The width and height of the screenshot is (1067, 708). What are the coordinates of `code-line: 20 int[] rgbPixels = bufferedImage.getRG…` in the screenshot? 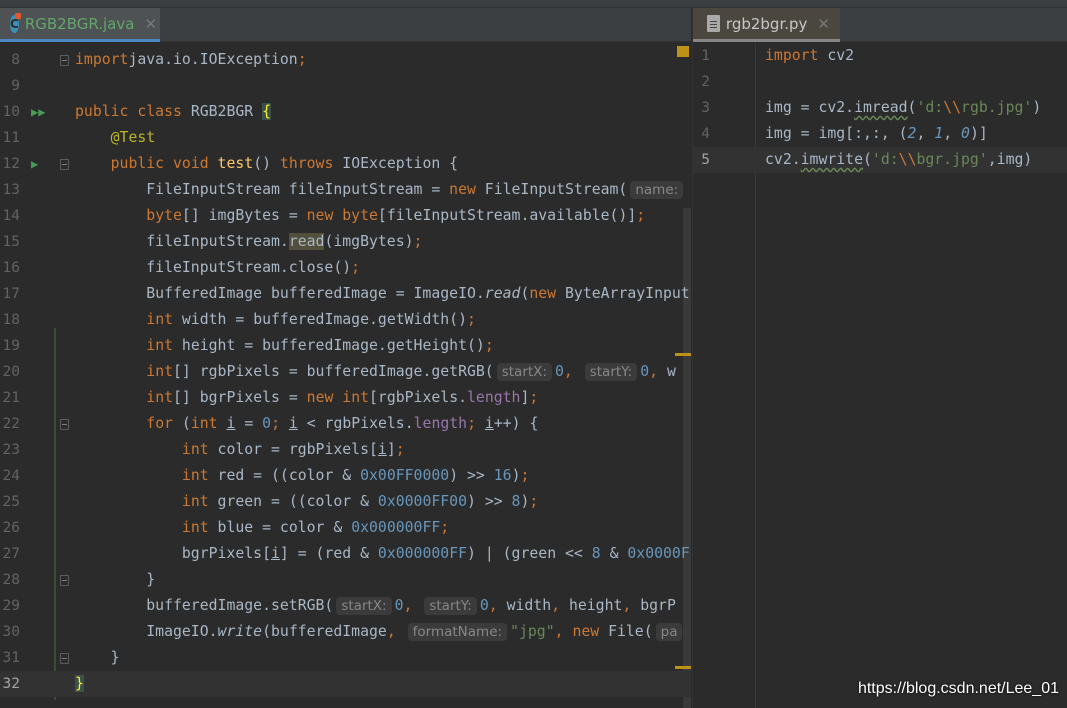 It's located at (345, 372).